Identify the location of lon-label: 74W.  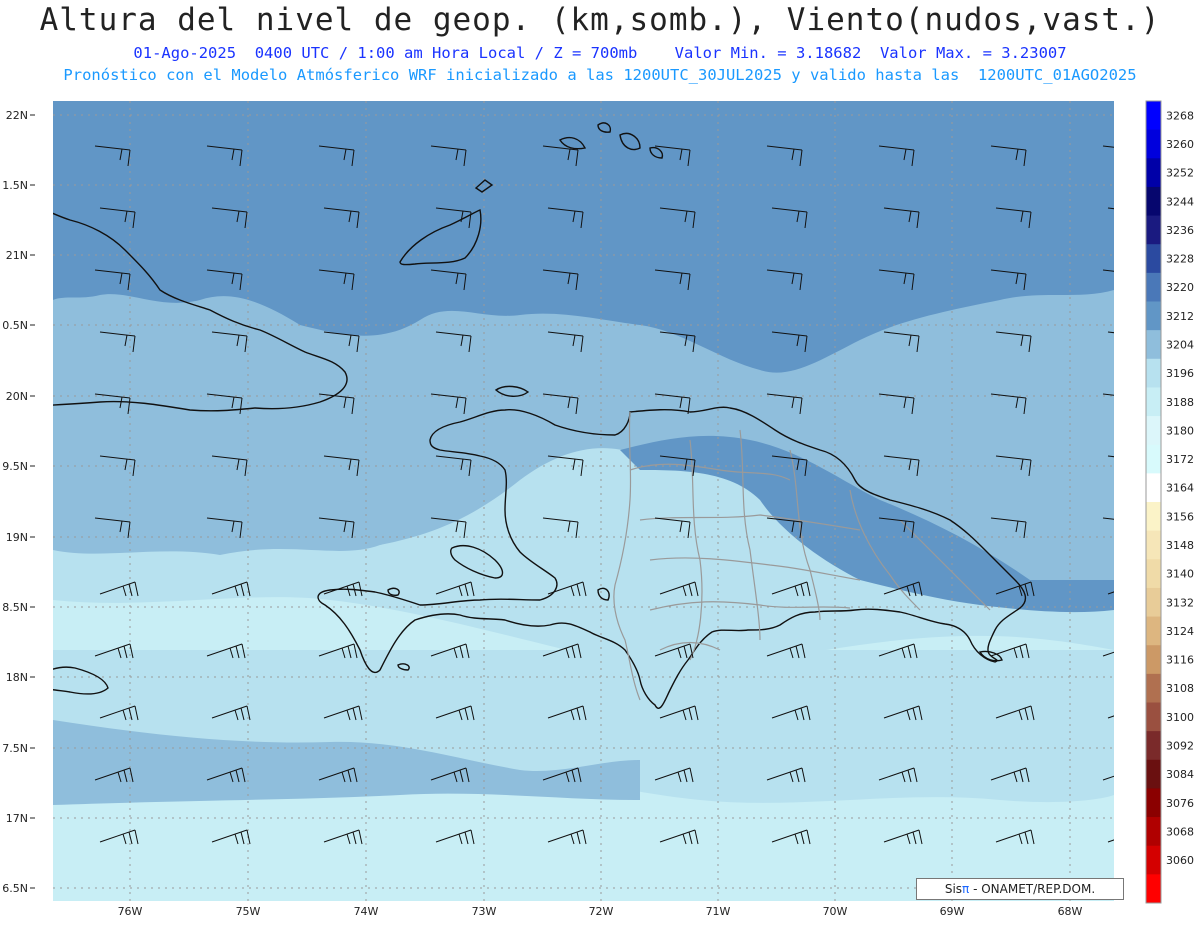
(366, 911).